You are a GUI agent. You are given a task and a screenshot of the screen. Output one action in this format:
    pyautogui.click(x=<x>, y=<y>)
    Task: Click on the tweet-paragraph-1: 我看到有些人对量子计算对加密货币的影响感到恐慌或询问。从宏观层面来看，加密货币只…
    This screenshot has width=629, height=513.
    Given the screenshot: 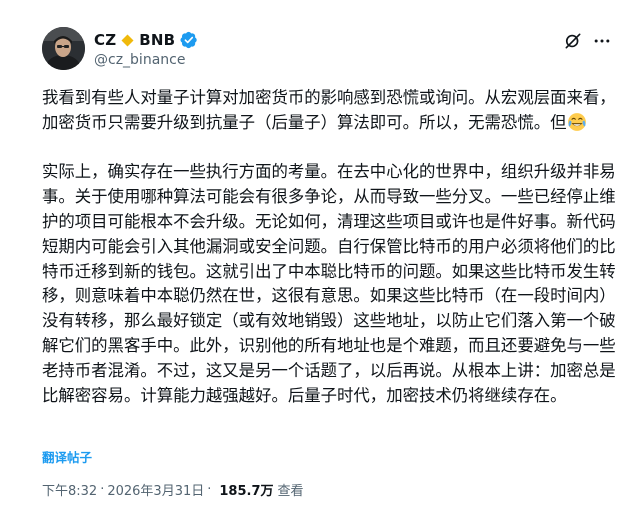 What is the action you would take?
    pyautogui.click(x=329, y=111)
    